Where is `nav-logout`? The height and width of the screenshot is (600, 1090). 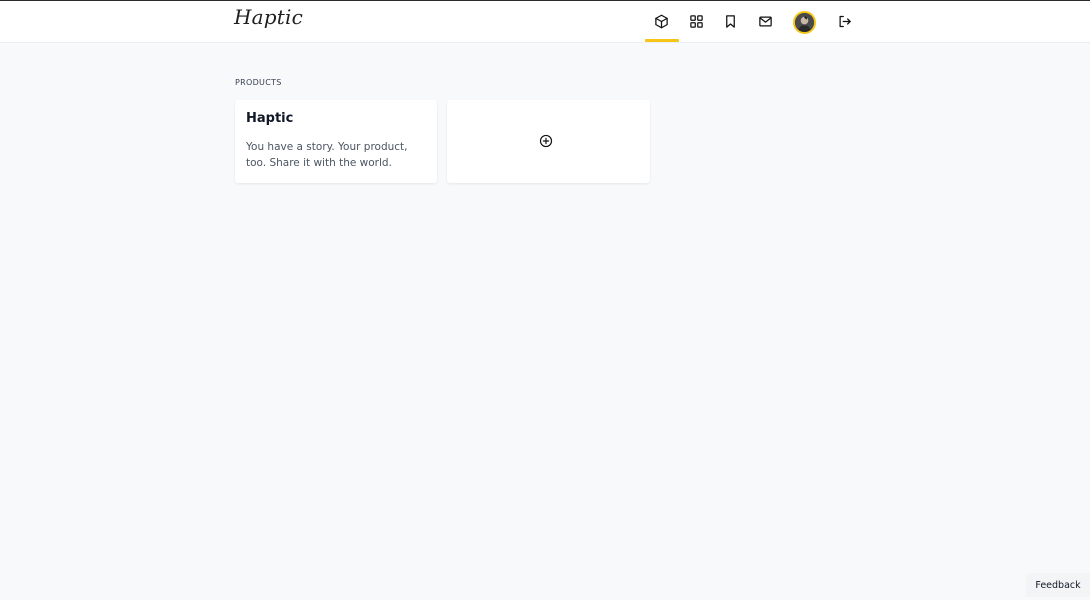
nav-logout is located at coordinates (844, 21).